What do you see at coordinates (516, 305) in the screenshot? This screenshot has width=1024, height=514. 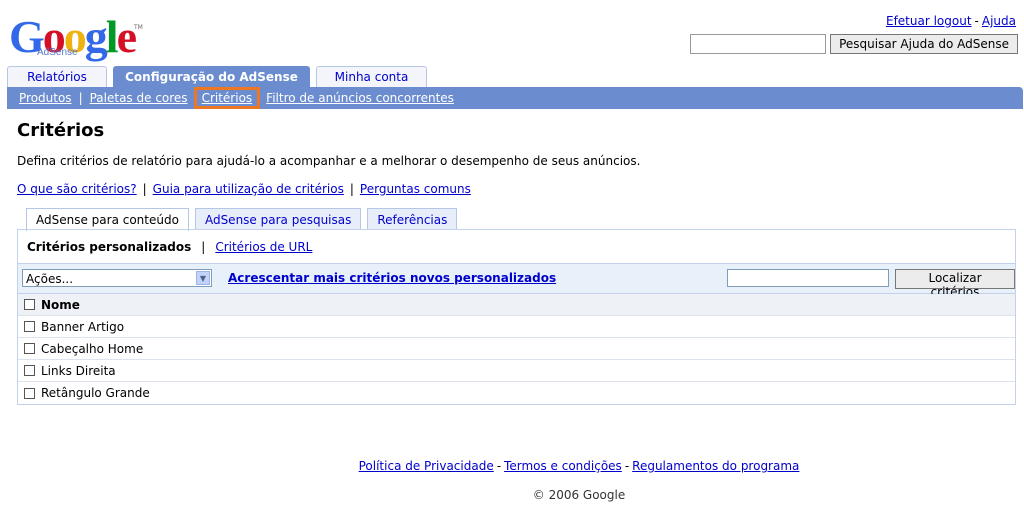 I see `table-header-row: Nome` at bounding box center [516, 305].